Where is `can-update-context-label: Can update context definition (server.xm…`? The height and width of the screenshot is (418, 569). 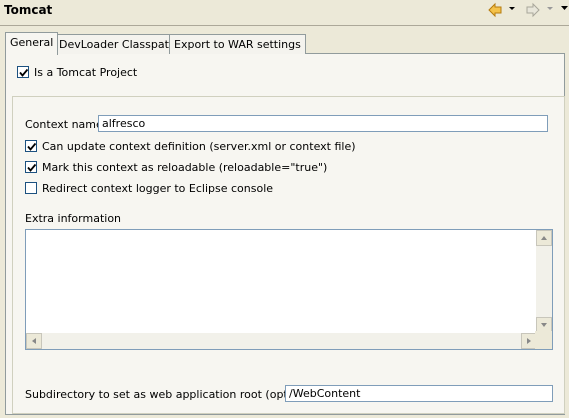
can-update-context-label: Can update context definition (server.xm… is located at coordinates (199, 146).